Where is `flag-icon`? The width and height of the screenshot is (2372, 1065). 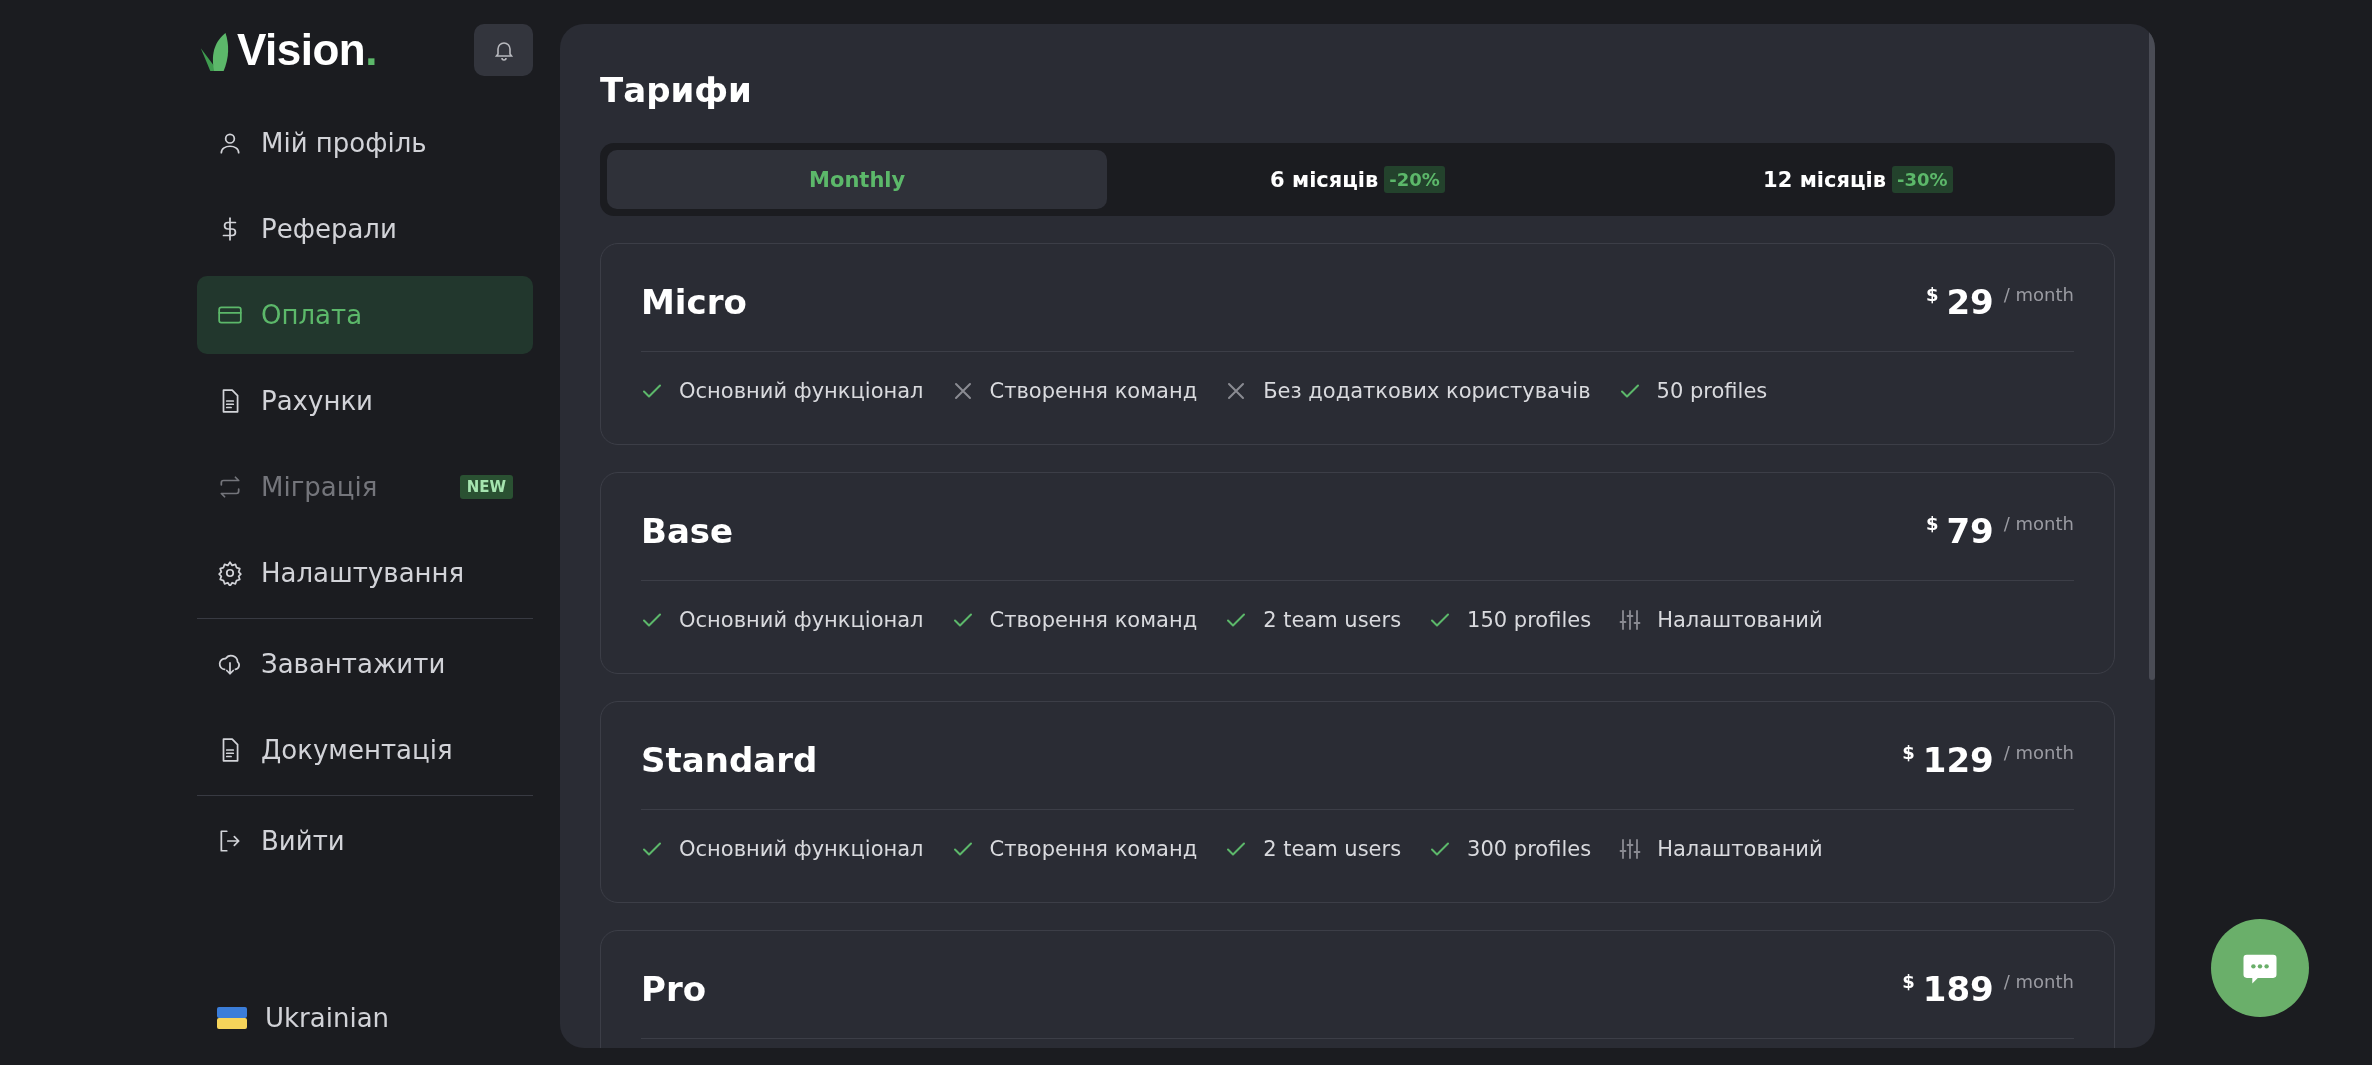 flag-icon is located at coordinates (232, 1018).